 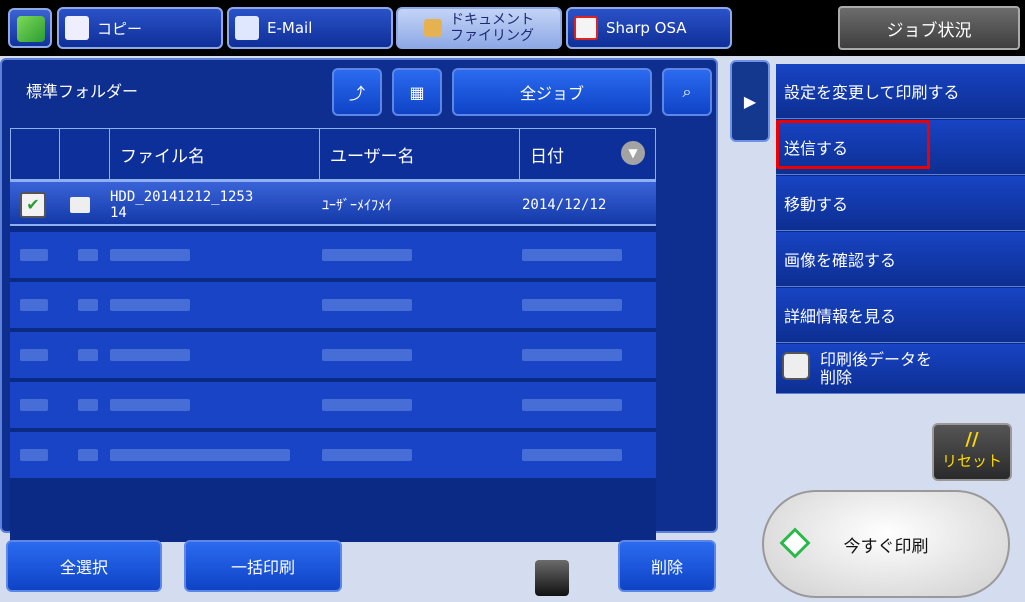 I want to click on col-type, so click(x=84, y=154).